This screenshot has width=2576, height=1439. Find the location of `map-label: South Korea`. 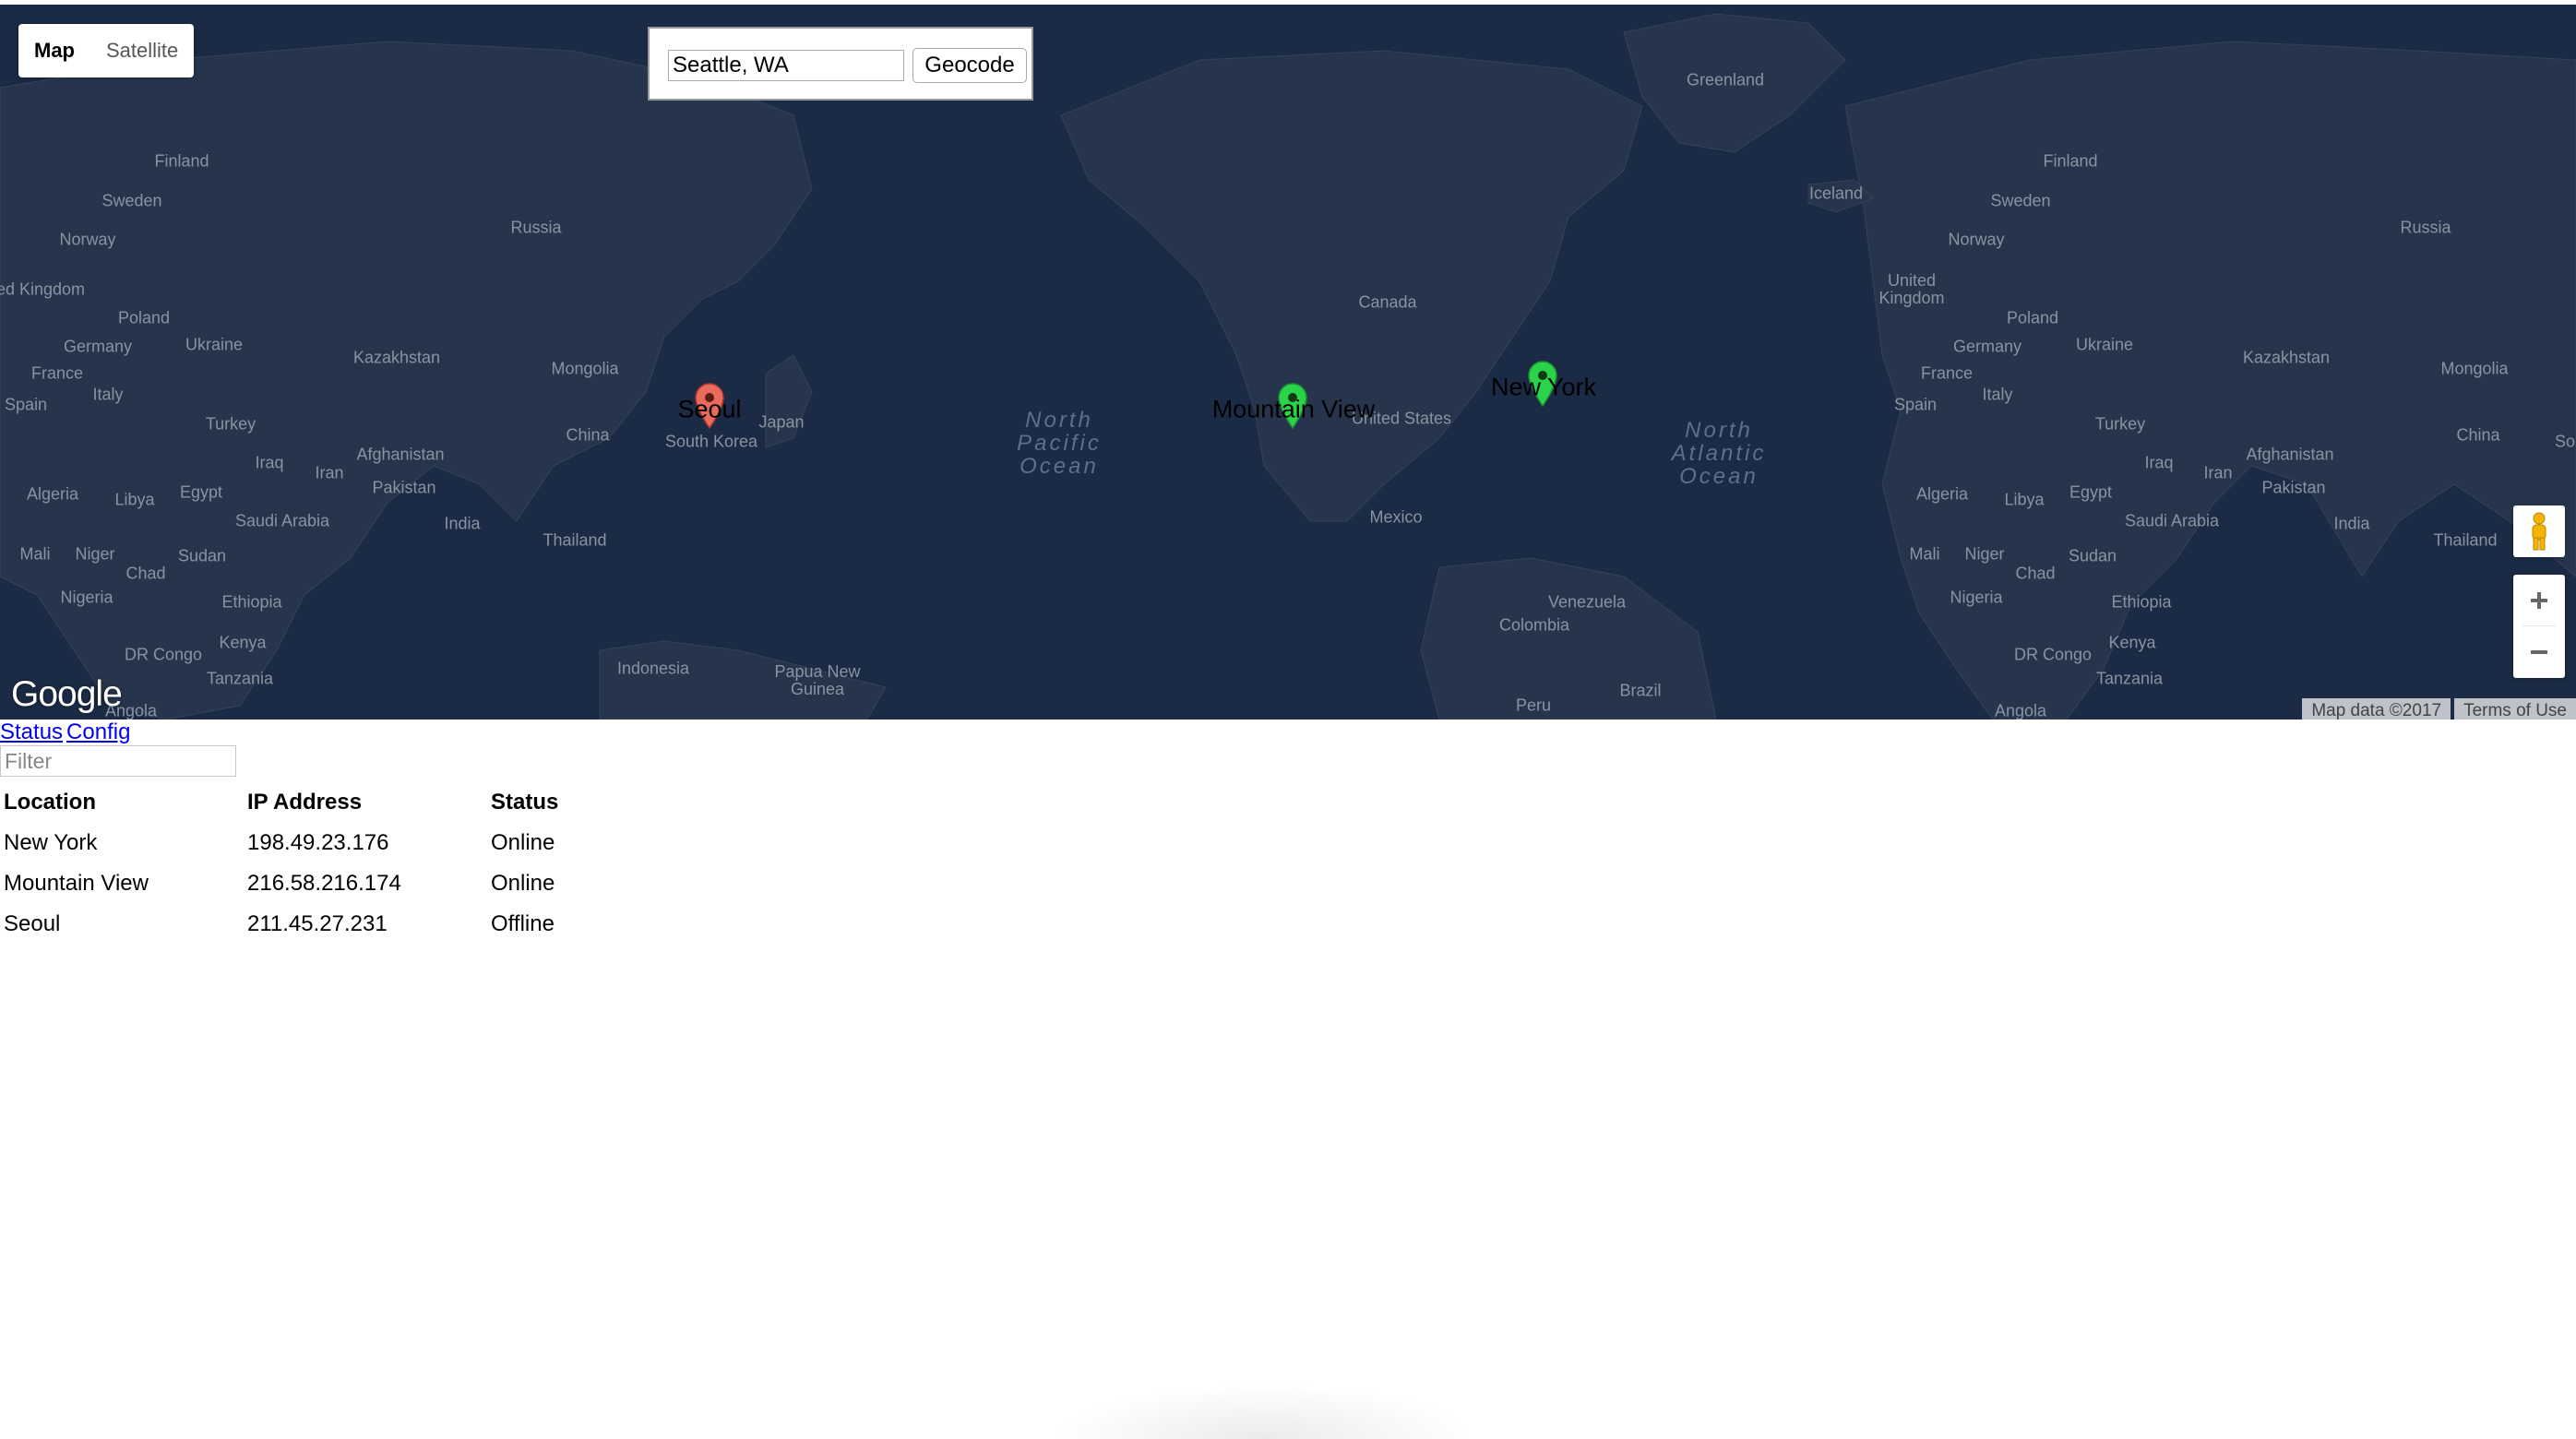

map-label: South Korea is located at coordinates (711, 441).